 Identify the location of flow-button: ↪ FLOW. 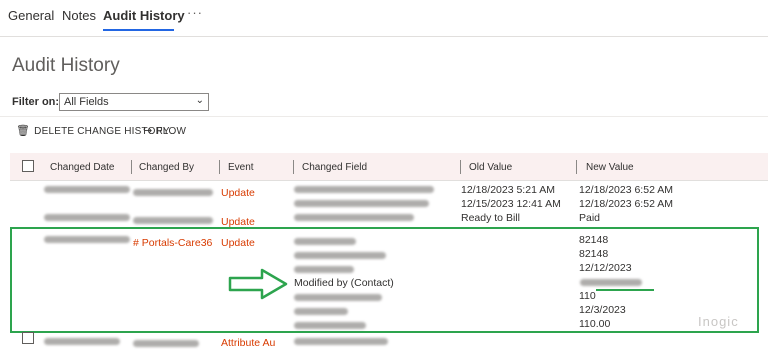
(164, 130).